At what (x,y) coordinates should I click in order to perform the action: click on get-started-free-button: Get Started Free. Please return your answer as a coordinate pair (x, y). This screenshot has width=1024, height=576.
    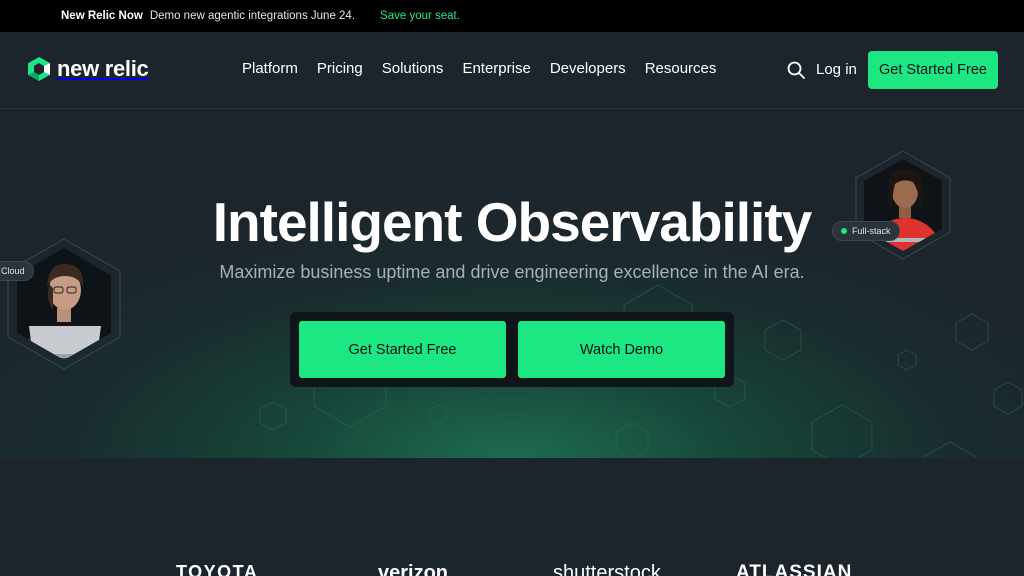
    Looking at the image, I should click on (402, 349).